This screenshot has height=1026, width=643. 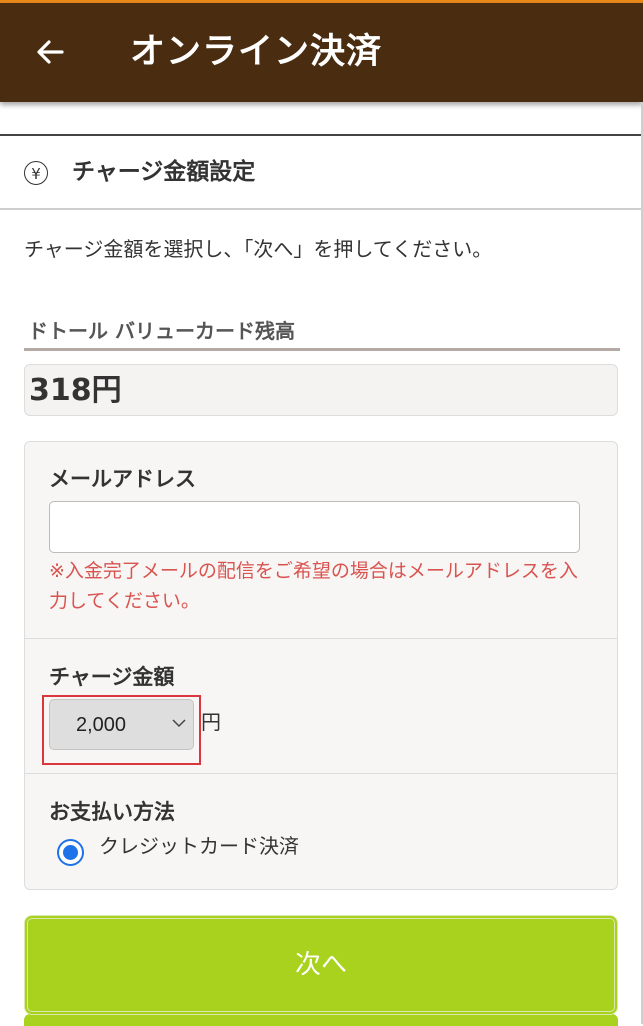 What do you see at coordinates (122, 479) in the screenshot?
I see `email-label: メールアドレス` at bounding box center [122, 479].